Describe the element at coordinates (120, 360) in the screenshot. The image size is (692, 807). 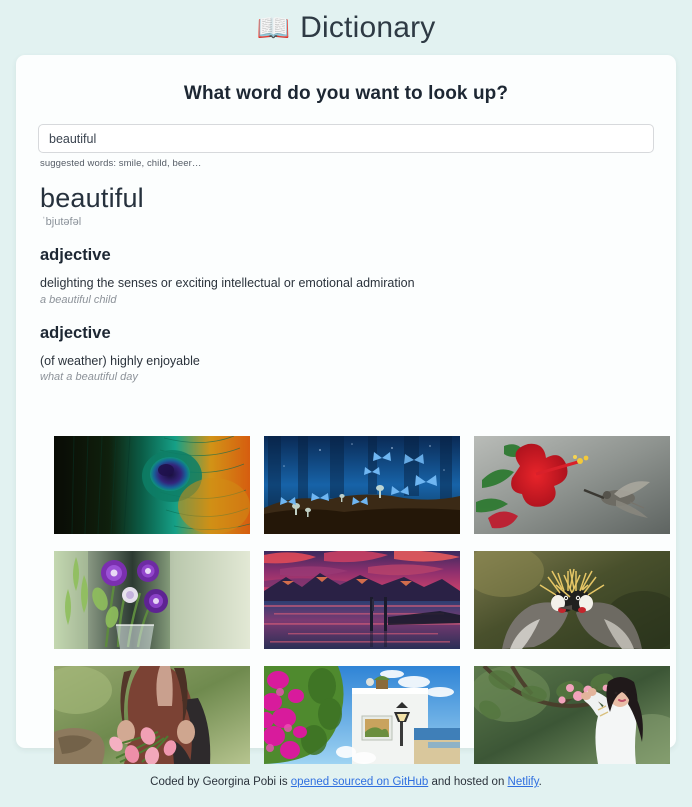
I see `definition-text: (of weather) highly enjoyable` at that location.